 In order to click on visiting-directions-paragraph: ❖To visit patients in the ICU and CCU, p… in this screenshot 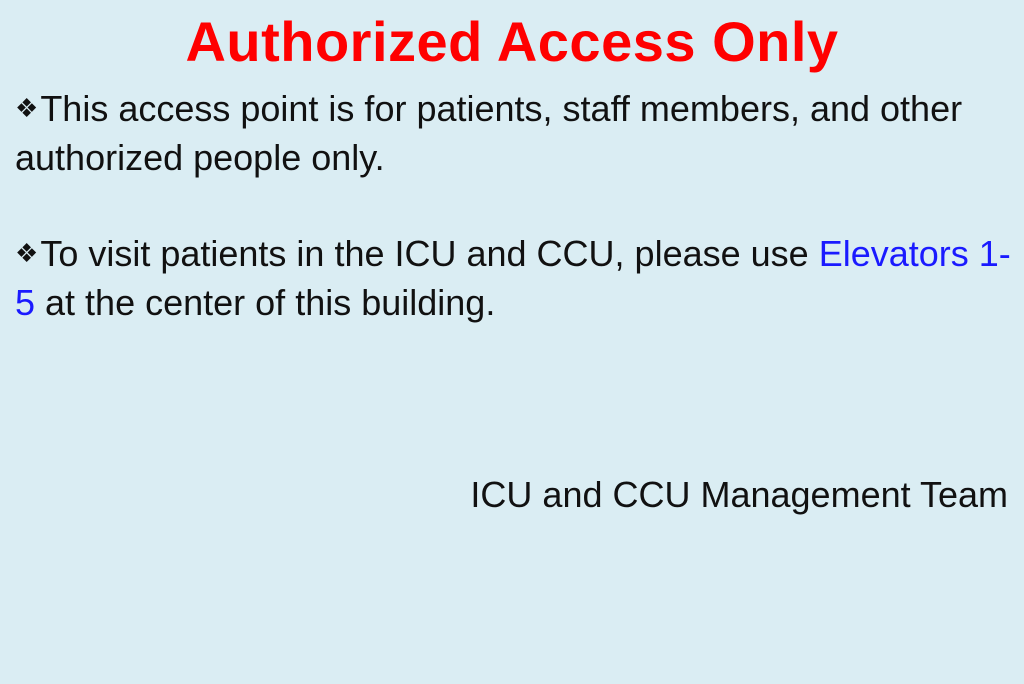, I will do `click(515, 278)`.